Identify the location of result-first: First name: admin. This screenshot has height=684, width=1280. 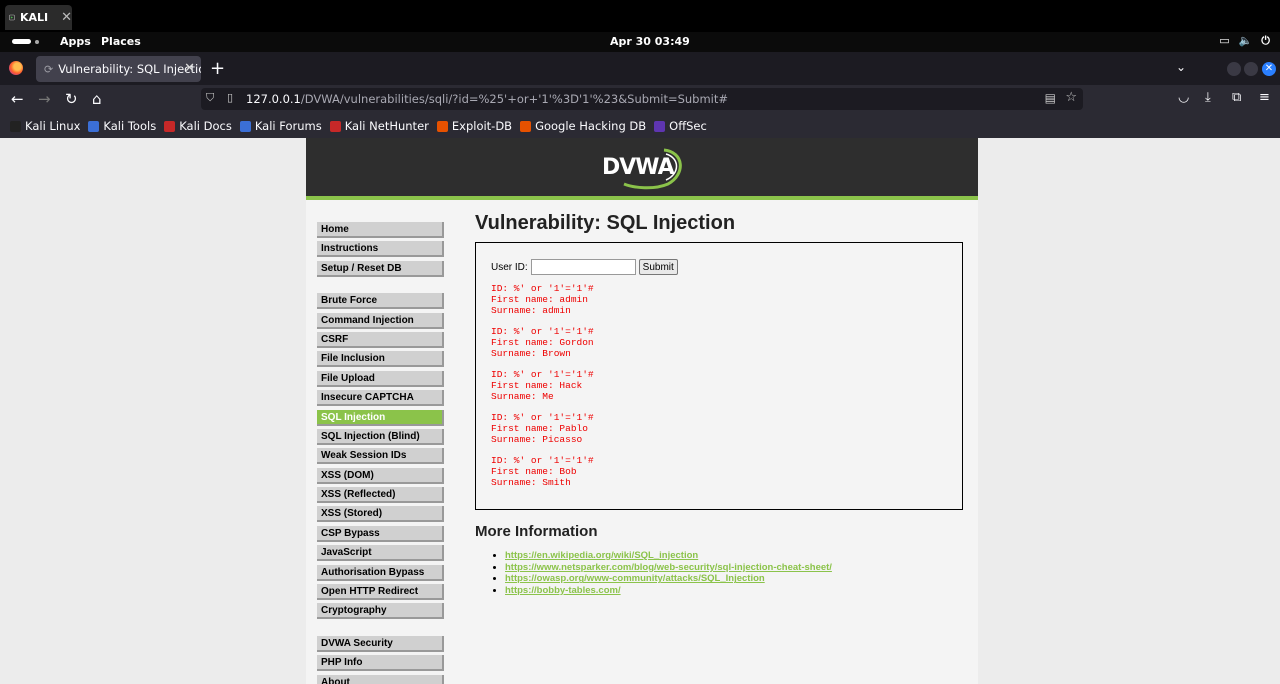
(539, 299).